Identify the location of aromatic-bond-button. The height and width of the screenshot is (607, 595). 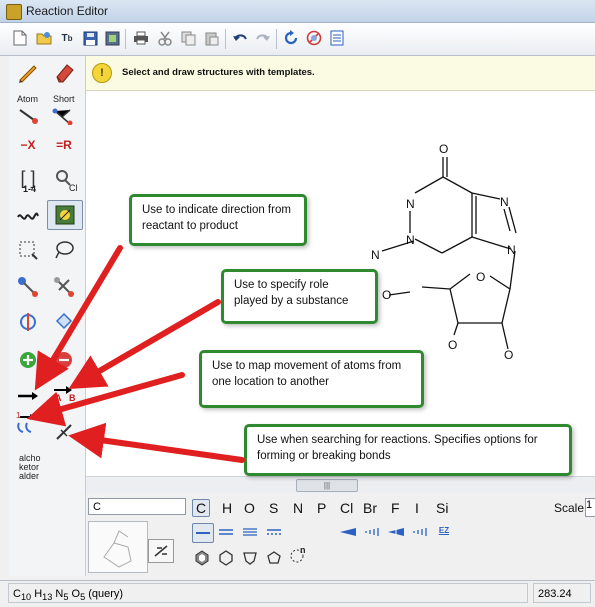
(274, 532).